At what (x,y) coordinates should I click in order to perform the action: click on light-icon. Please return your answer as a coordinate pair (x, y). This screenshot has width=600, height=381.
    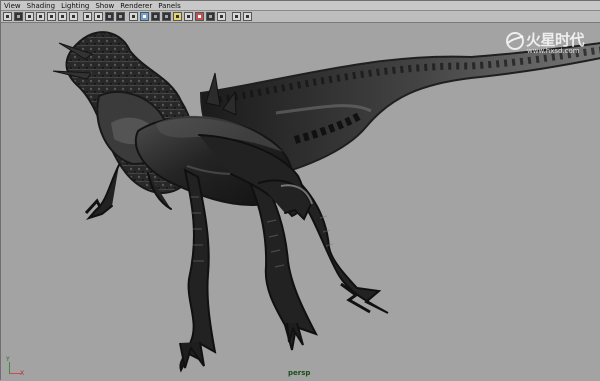
    Looking at the image, I should click on (177, 16).